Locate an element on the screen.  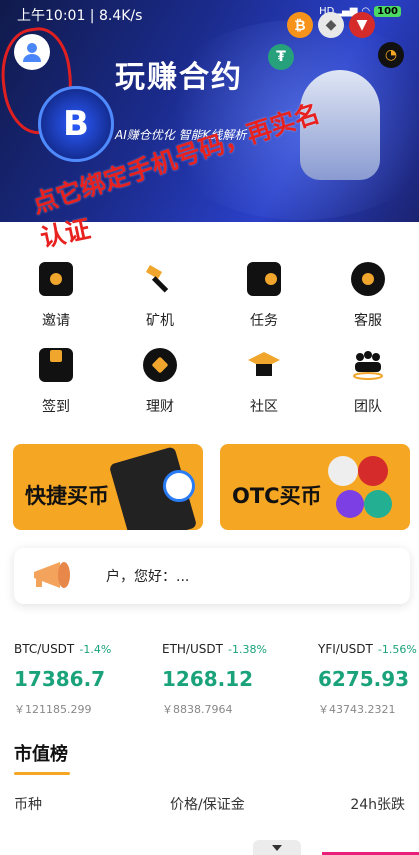
team-people-icon is located at coordinates (368, 365).